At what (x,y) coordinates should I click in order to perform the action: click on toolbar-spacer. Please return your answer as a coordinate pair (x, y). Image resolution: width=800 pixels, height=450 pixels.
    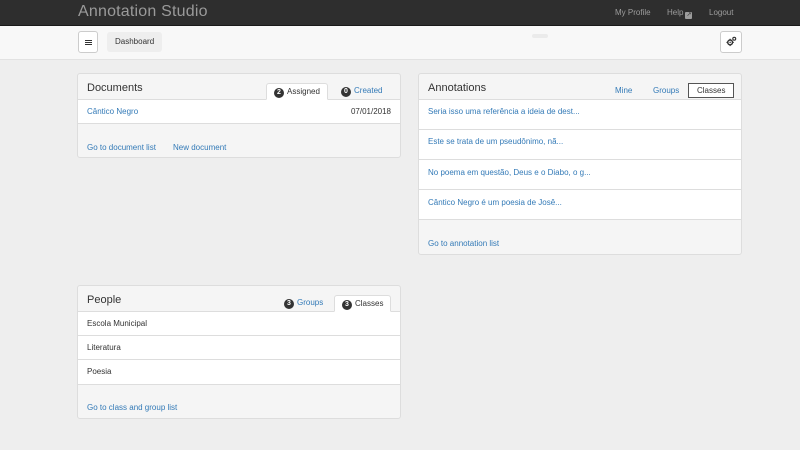
    Looking at the image, I should click on (540, 36).